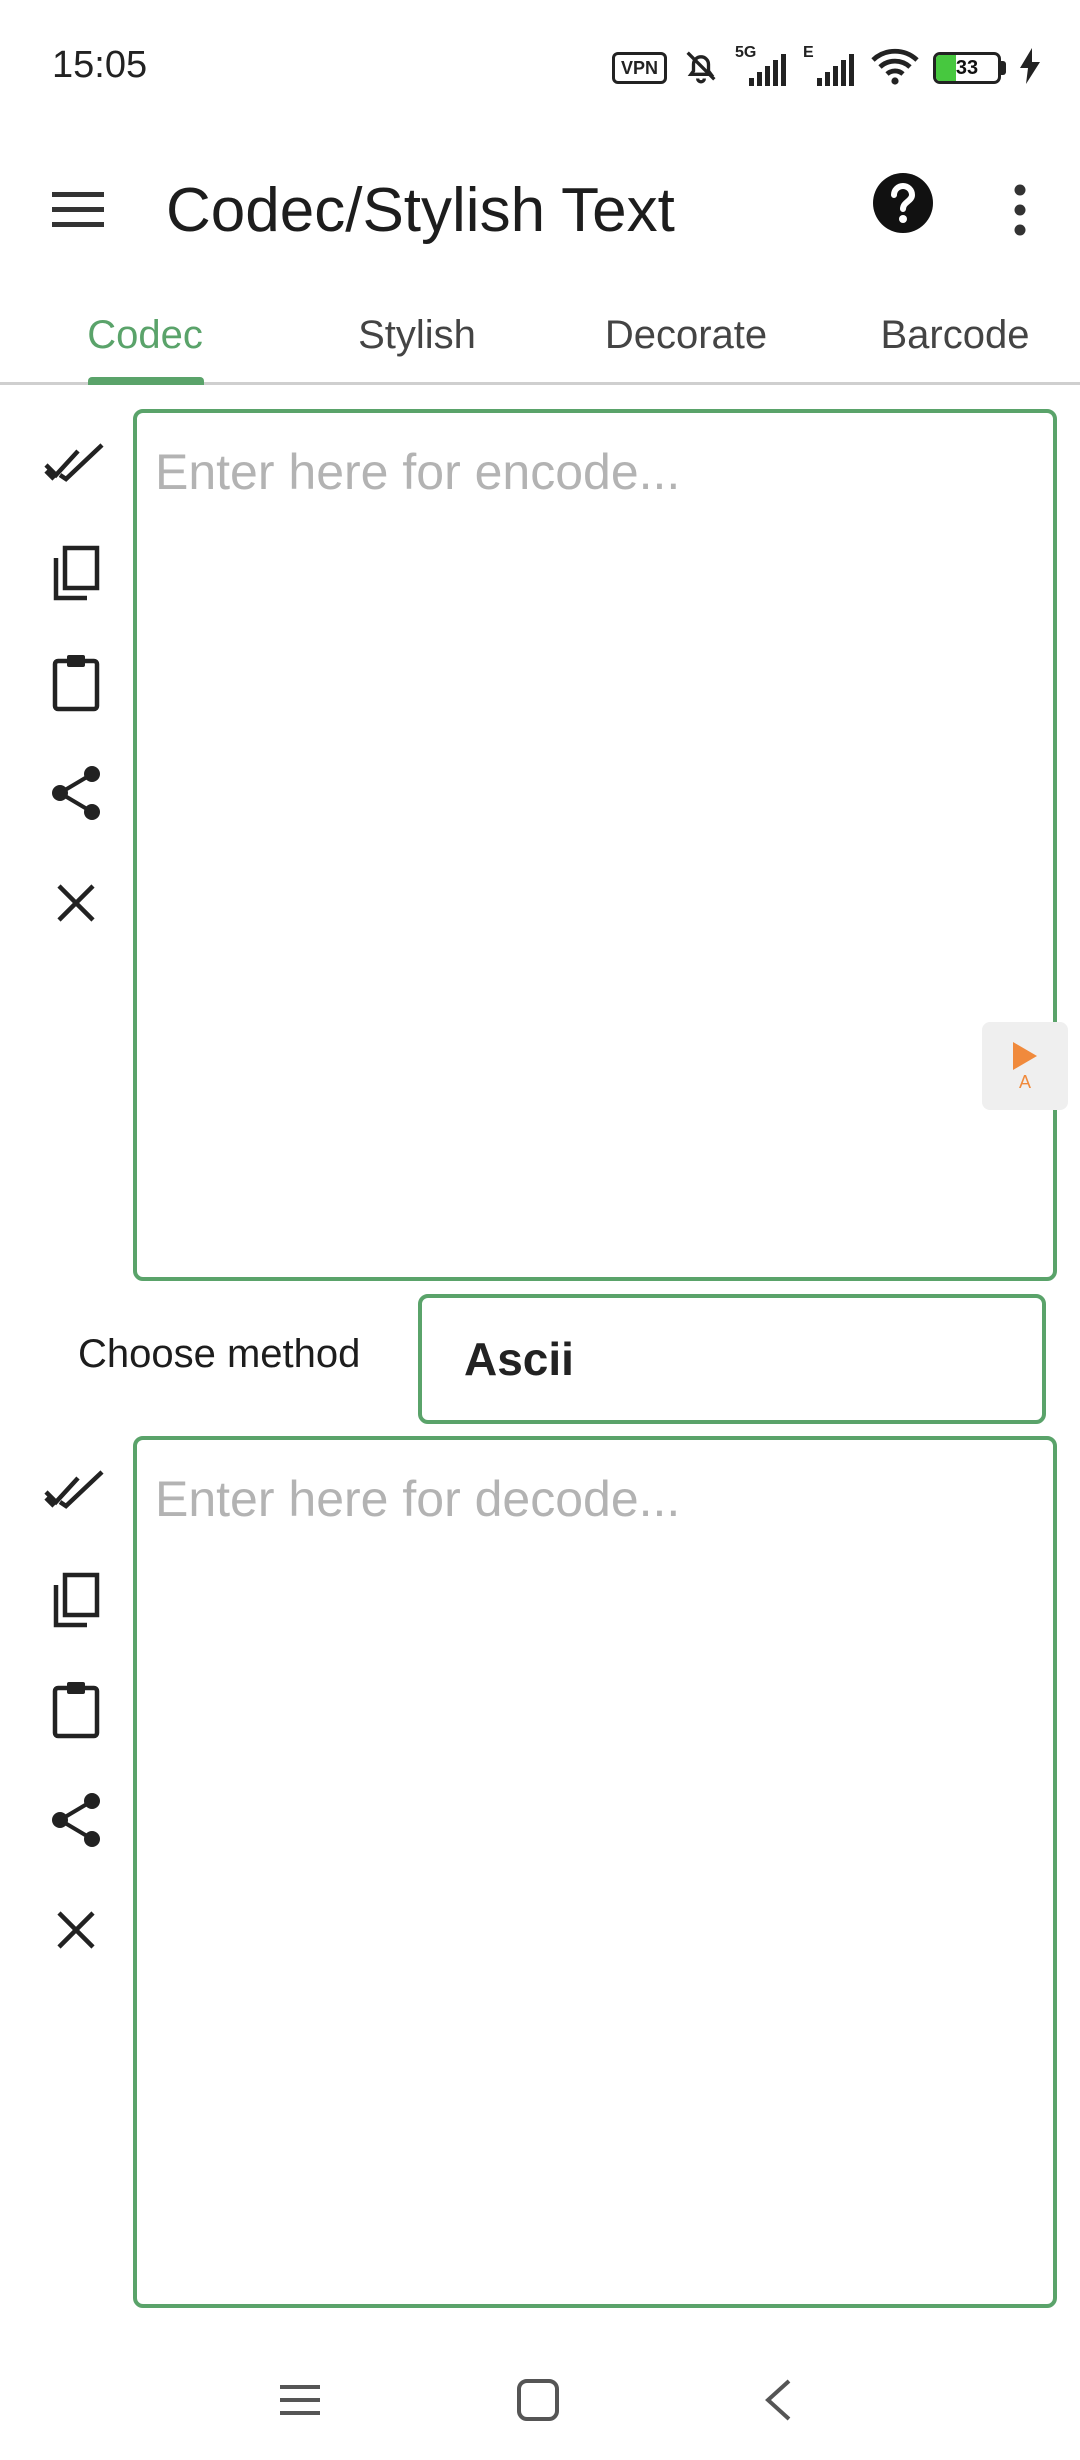 The height and width of the screenshot is (2460, 1080). Describe the element at coordinates (955, 335) in the screenshot. I see `tab-barcode: Barcode` at that location.